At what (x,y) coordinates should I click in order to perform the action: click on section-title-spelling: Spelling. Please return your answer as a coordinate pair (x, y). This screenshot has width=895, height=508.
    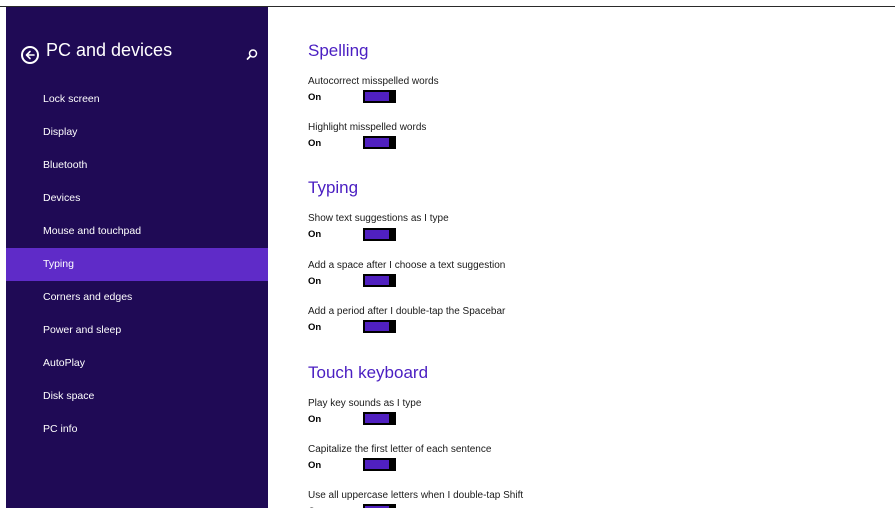
    Looking at the image, I should click on (338, 50).